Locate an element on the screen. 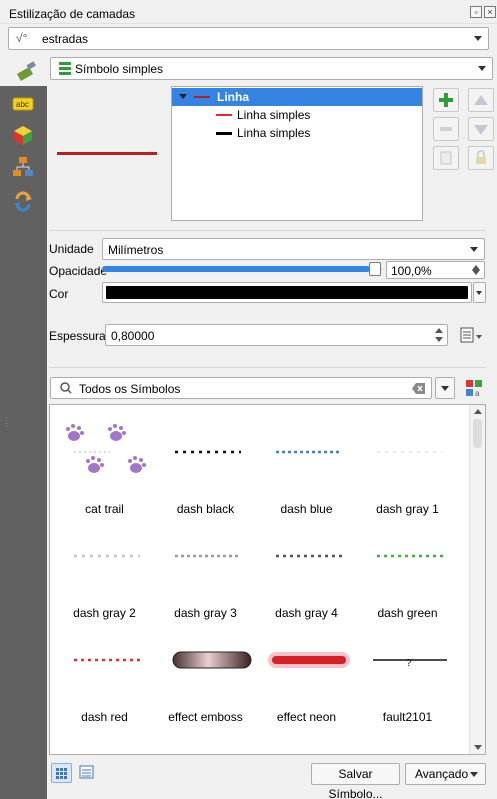  color-label: Cor is located at coordinates (59, 294).